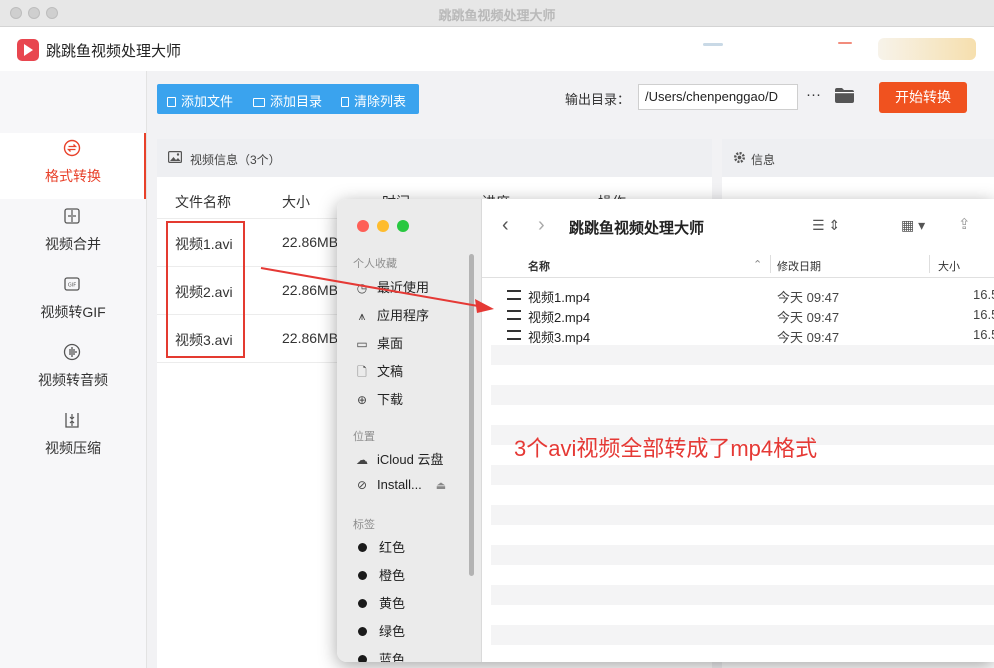 This screenshot has width=994, height=668. I want to click on trash-icon, so click(345, 102).